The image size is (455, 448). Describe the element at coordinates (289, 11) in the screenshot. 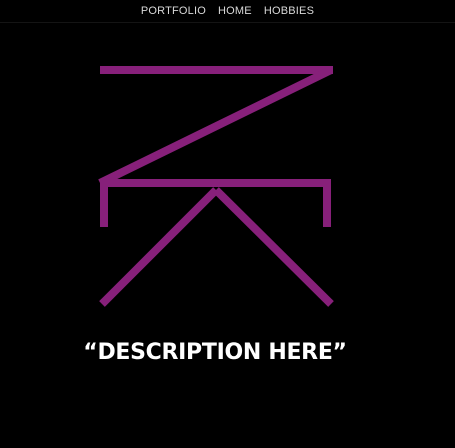

I see `nav-link-hobbies: HOBBIES` at that location.